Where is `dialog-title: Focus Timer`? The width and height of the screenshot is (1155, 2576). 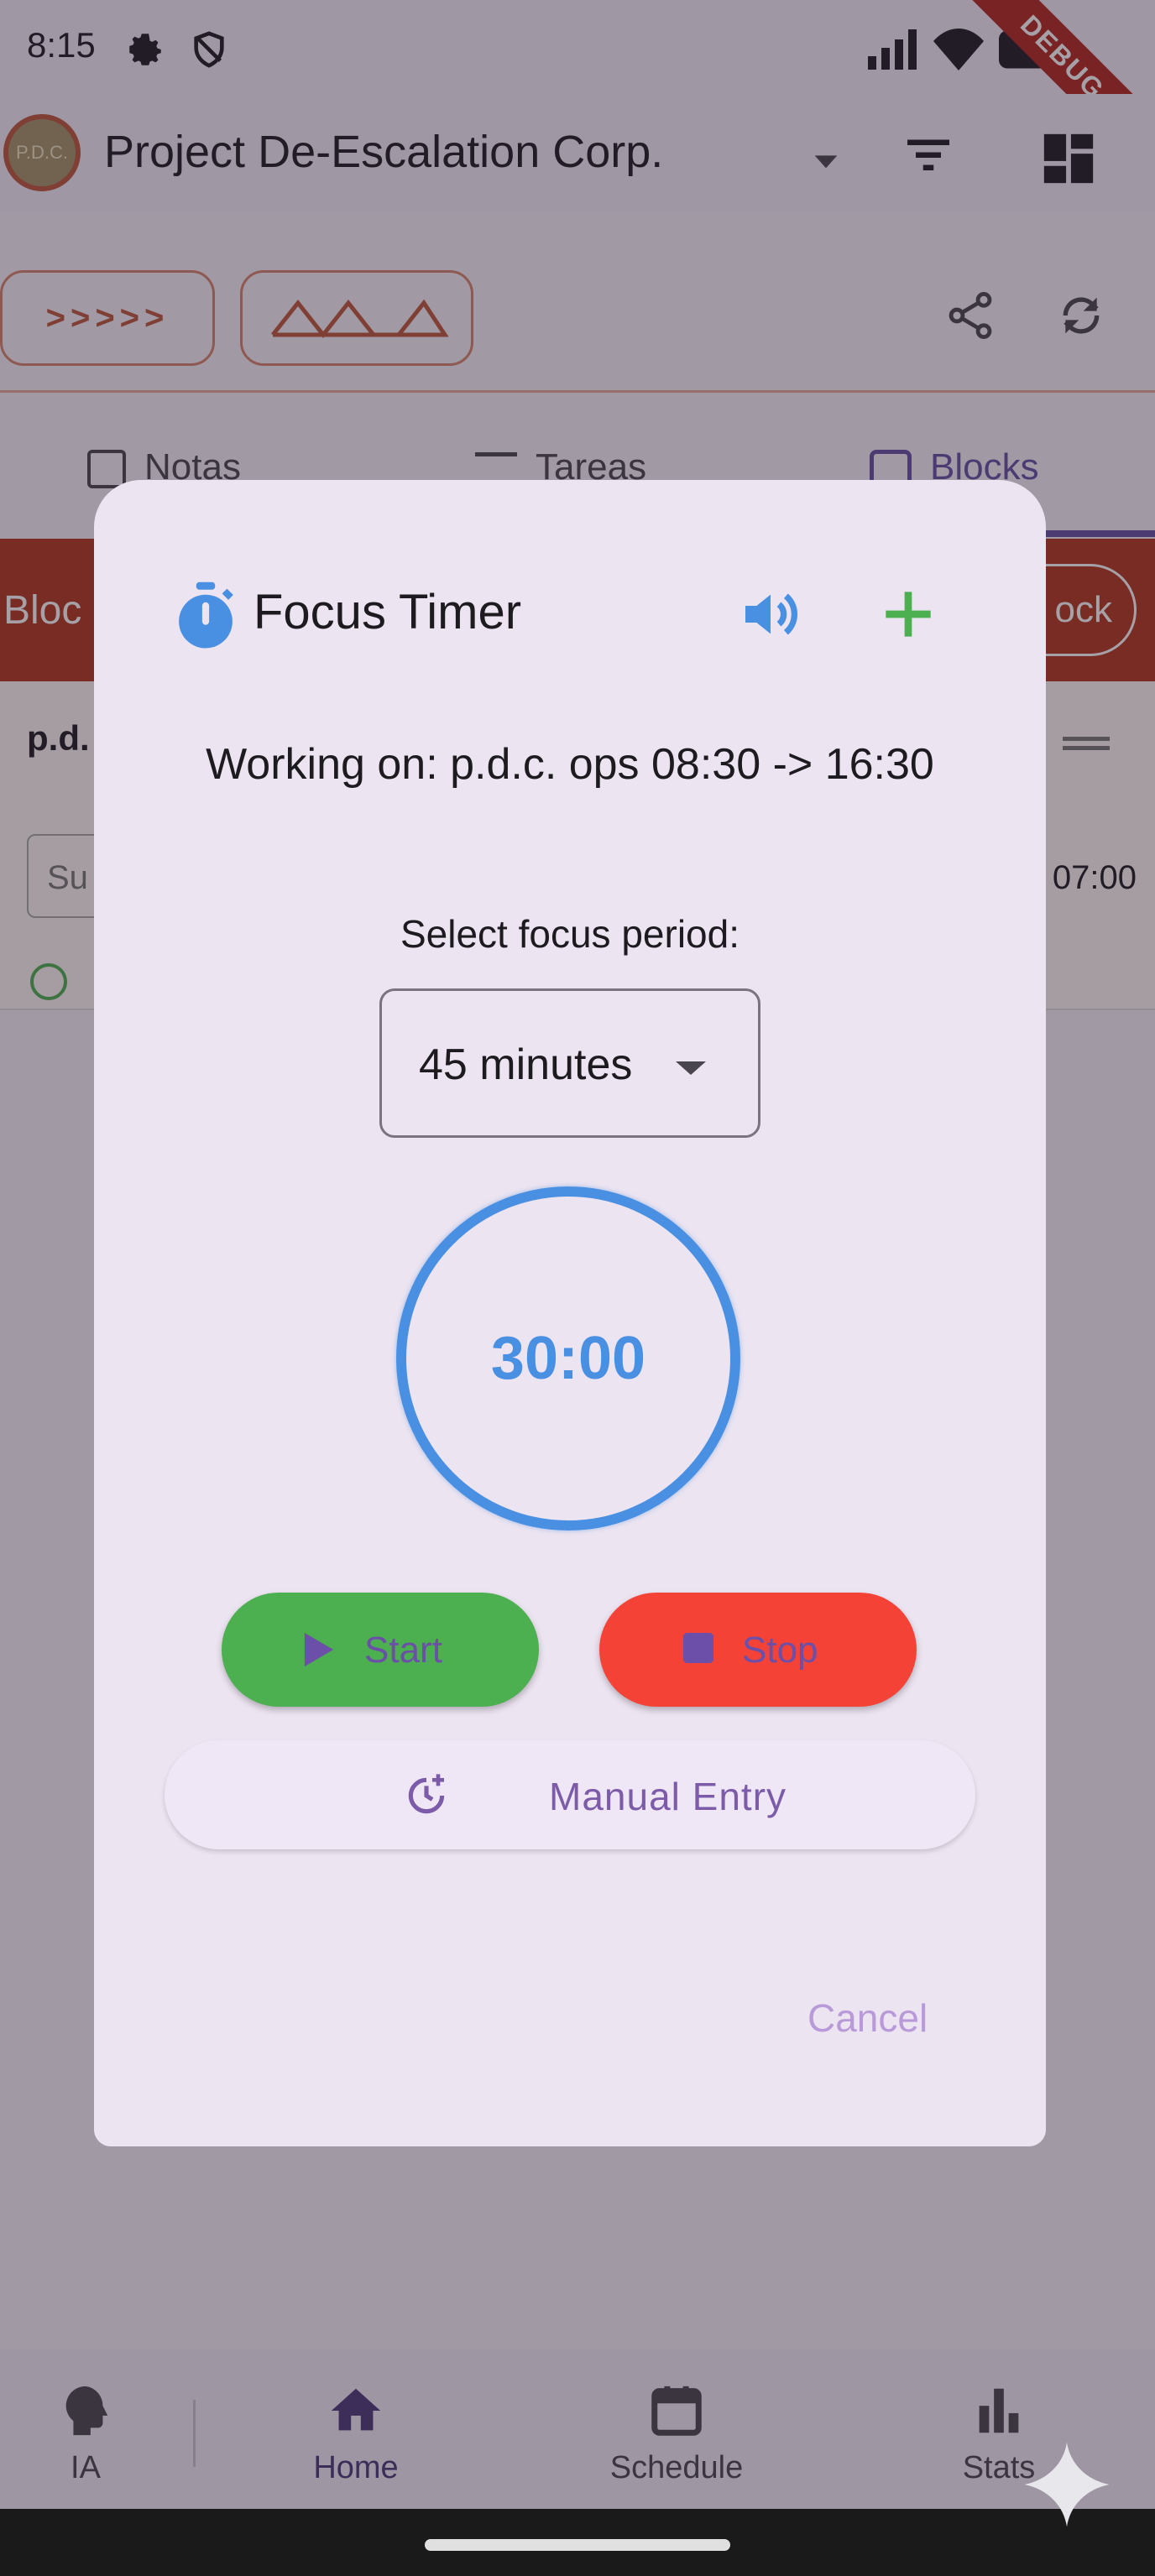
dialog-title: Focus Timer is located at coordinates (387, 612).